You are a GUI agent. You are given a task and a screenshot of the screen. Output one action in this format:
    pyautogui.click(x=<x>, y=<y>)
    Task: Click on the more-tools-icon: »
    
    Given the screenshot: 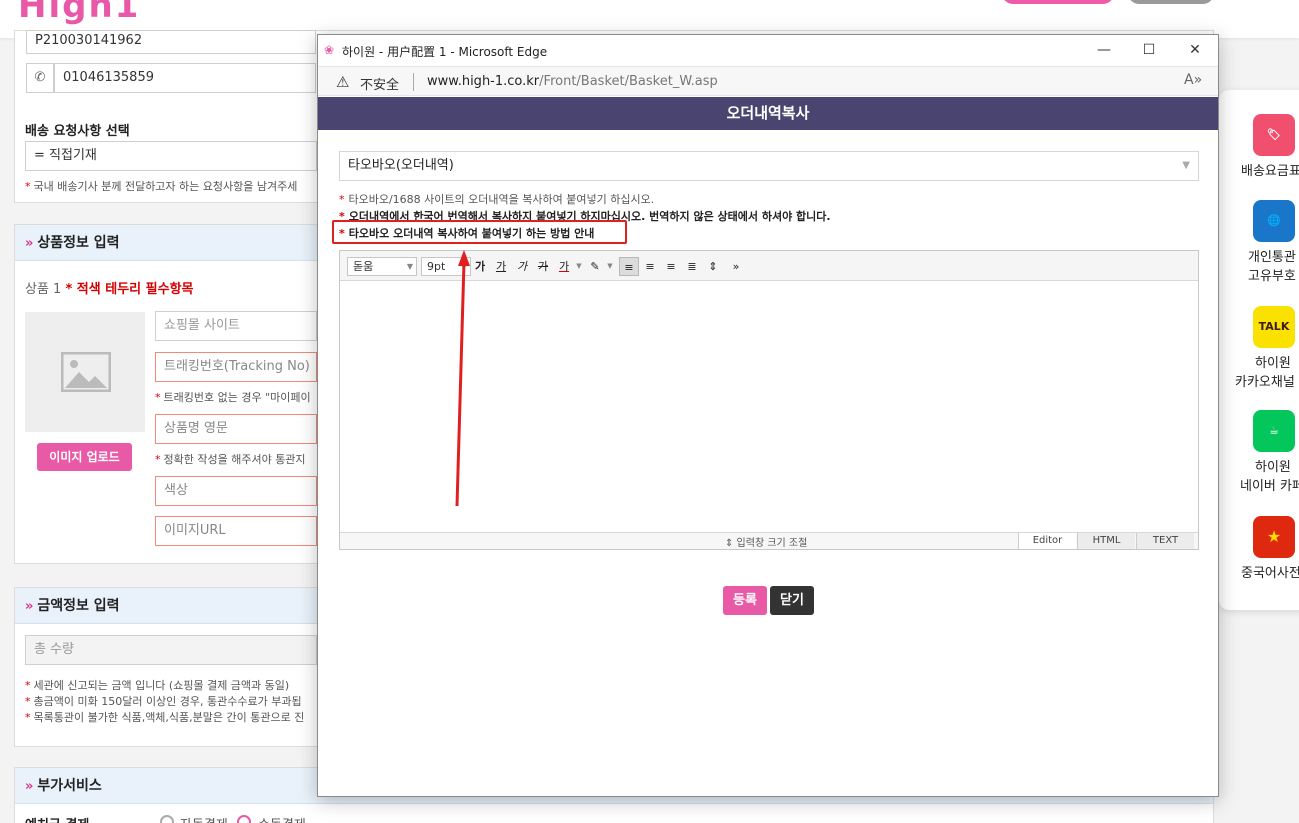 What is the action you would take?
    pyautogui.click(x=736, y=266)
    